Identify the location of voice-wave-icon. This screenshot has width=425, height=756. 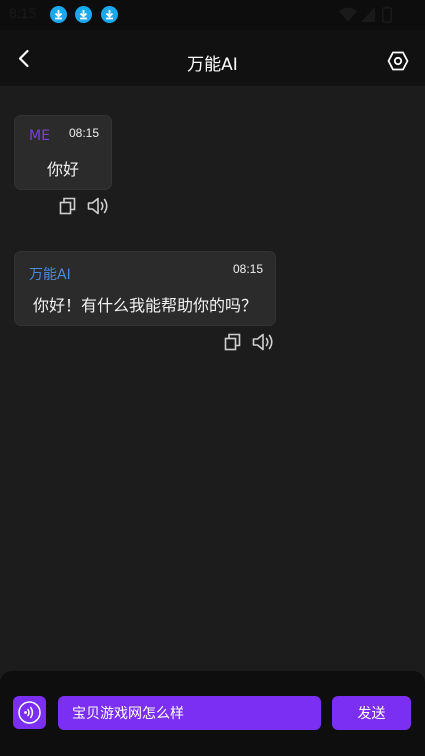
(29, 712).